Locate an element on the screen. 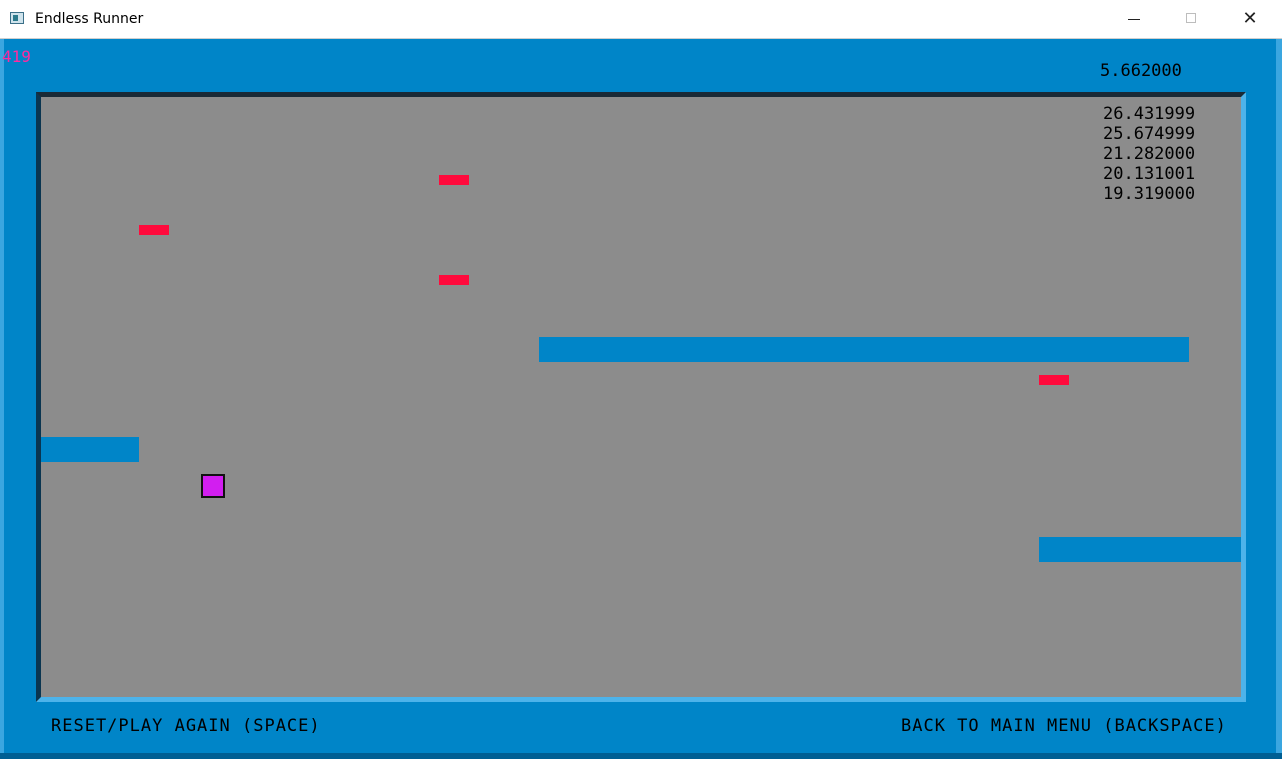 Image resolution: width=1282 pixels, height=759 pixels. frame-bevel-right is located at coordinates (1279, 399).